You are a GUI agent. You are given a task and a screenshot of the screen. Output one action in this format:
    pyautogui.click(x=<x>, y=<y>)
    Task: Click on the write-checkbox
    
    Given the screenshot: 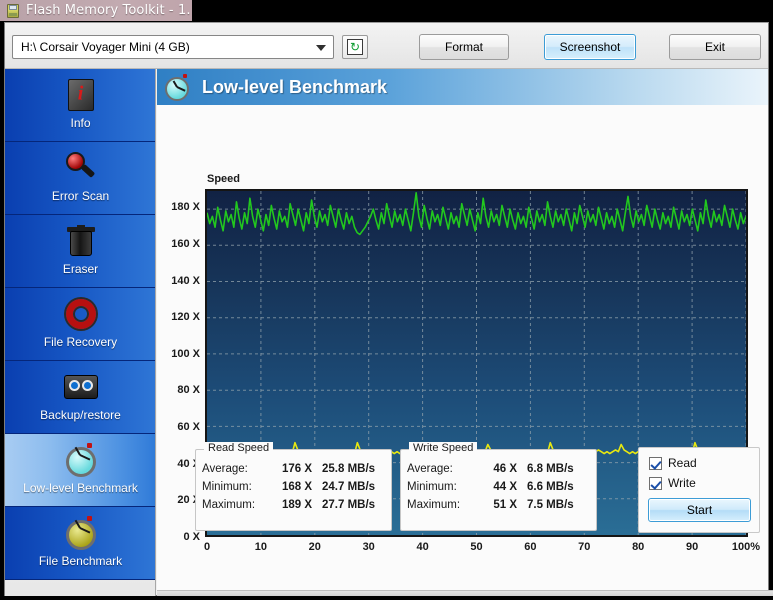 What is the action you would take?
    pyautogui.click(x=655, y=483)
    